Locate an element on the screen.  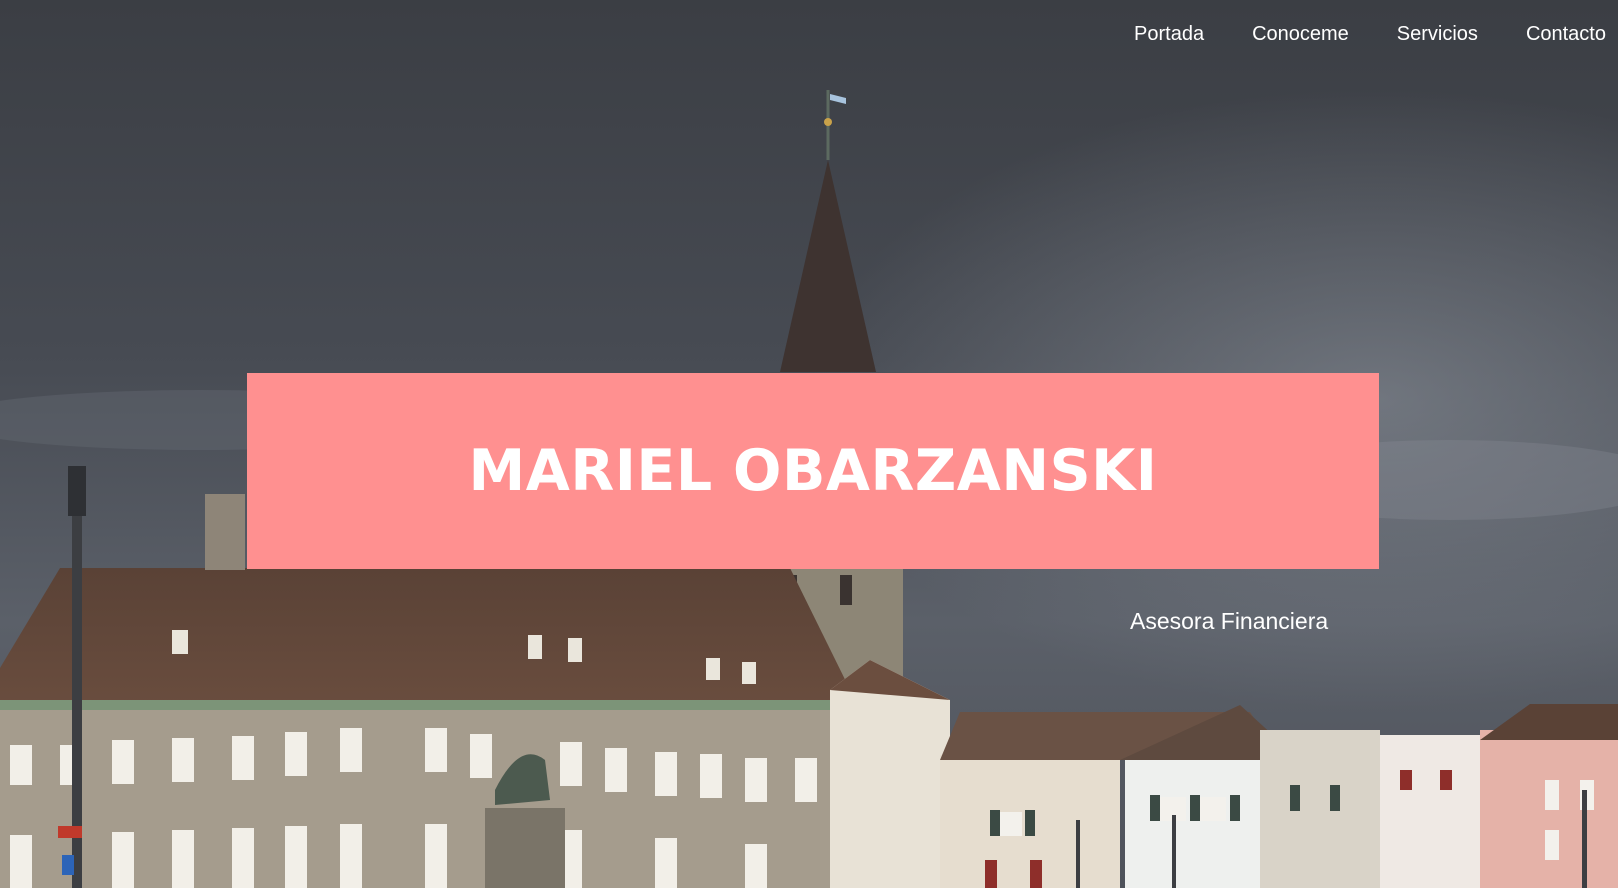
nav-item-contacto: Contacto is located at coordinates (1555, 34).